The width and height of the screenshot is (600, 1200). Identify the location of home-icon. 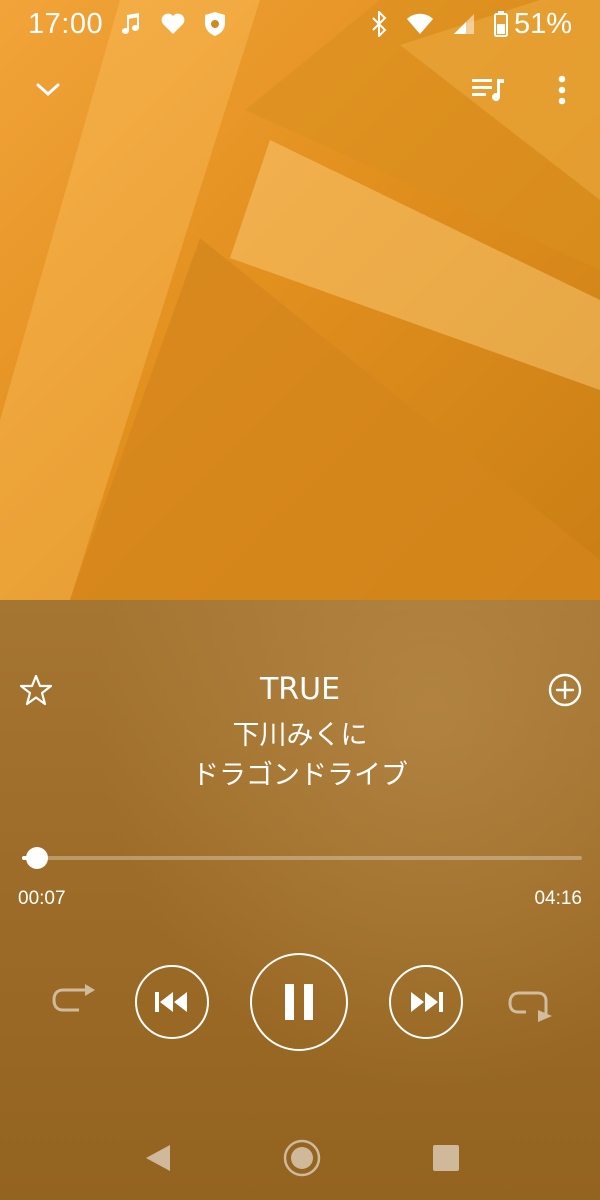
(302, 1158).